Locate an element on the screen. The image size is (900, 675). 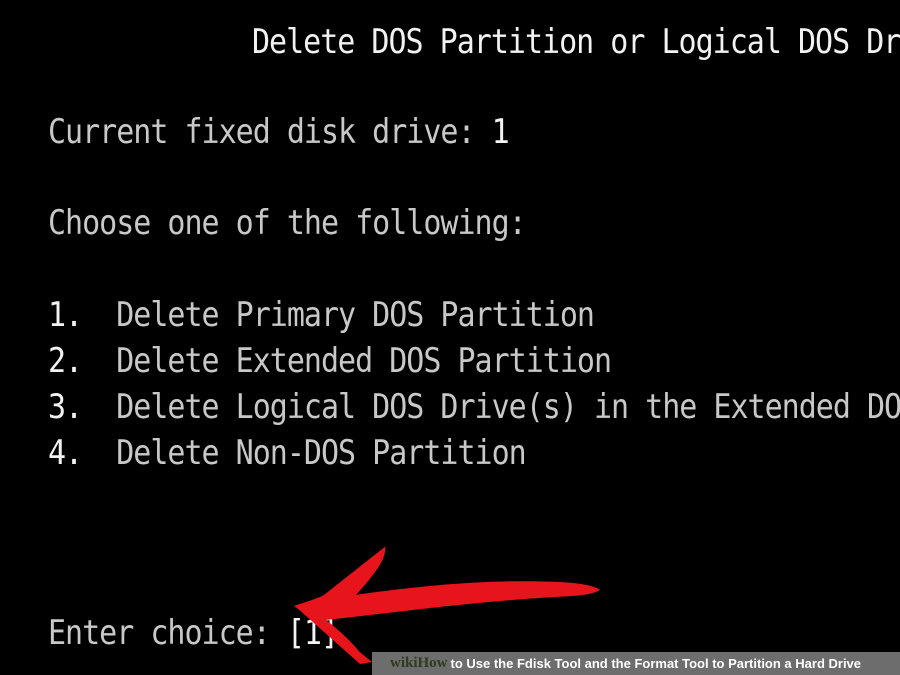
option-label: Delete Extended DOS Partition is located at coordinates (364, 361).